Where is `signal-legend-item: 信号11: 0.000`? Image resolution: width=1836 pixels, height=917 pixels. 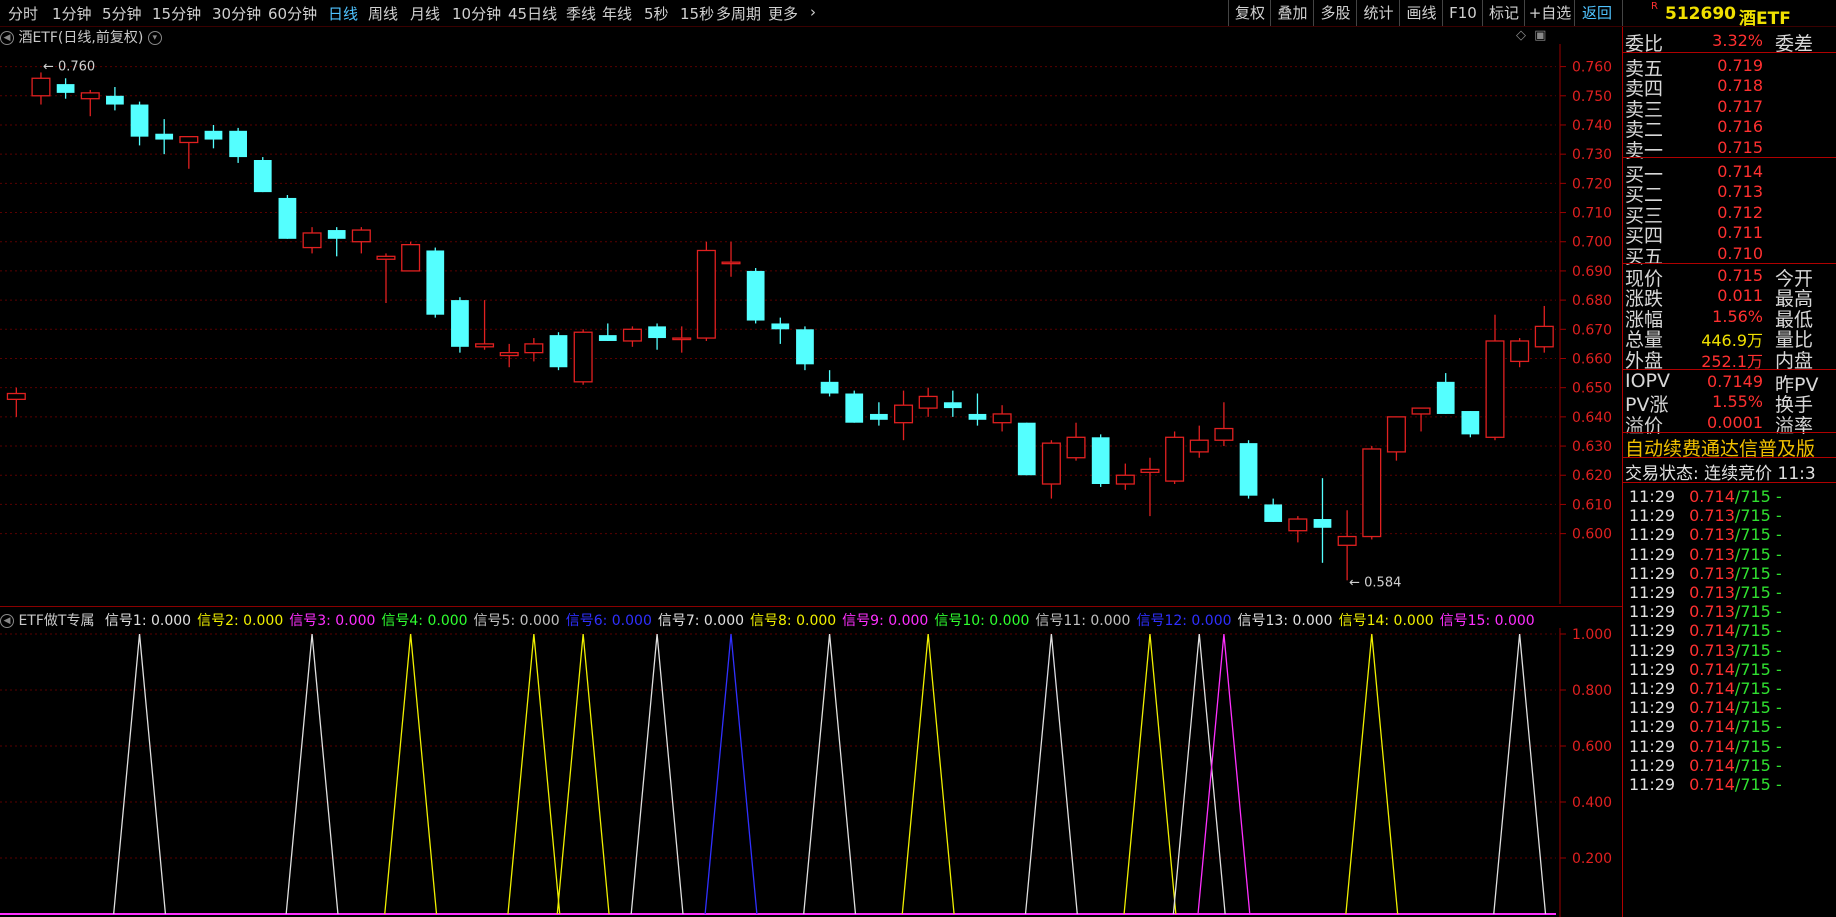
signal-legend-item: 信号11: 0.000 is located at coordinates (1083, 621).